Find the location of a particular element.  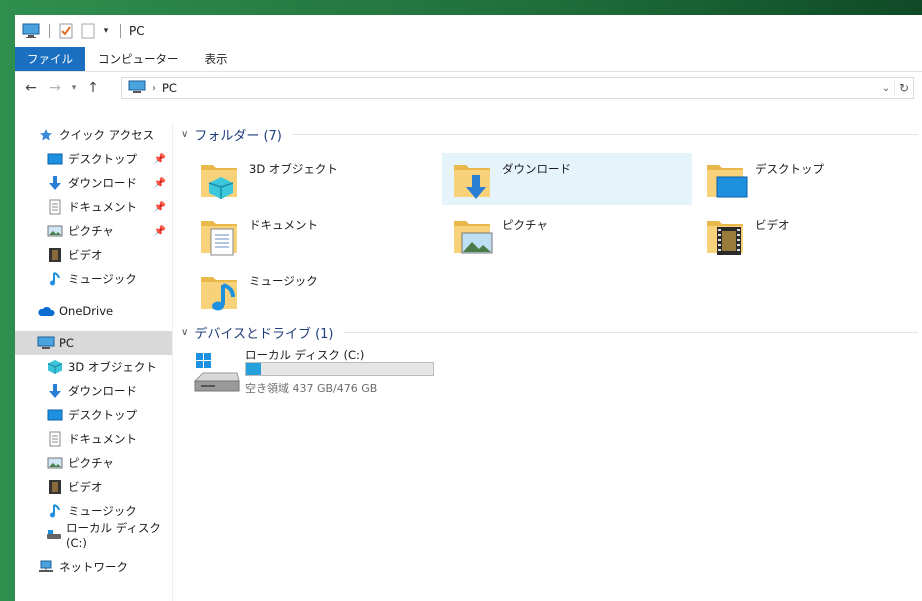

sidebar-item-pc-videos: ビデオ is located at coordinates (93, 487).